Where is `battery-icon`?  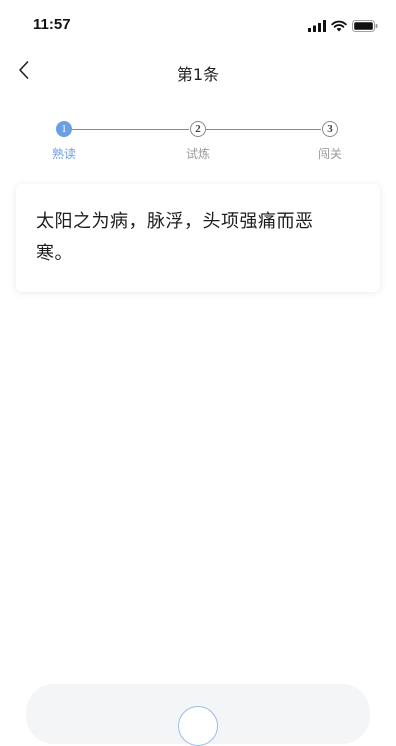
battery-icon is located at coordinates (365, 26).